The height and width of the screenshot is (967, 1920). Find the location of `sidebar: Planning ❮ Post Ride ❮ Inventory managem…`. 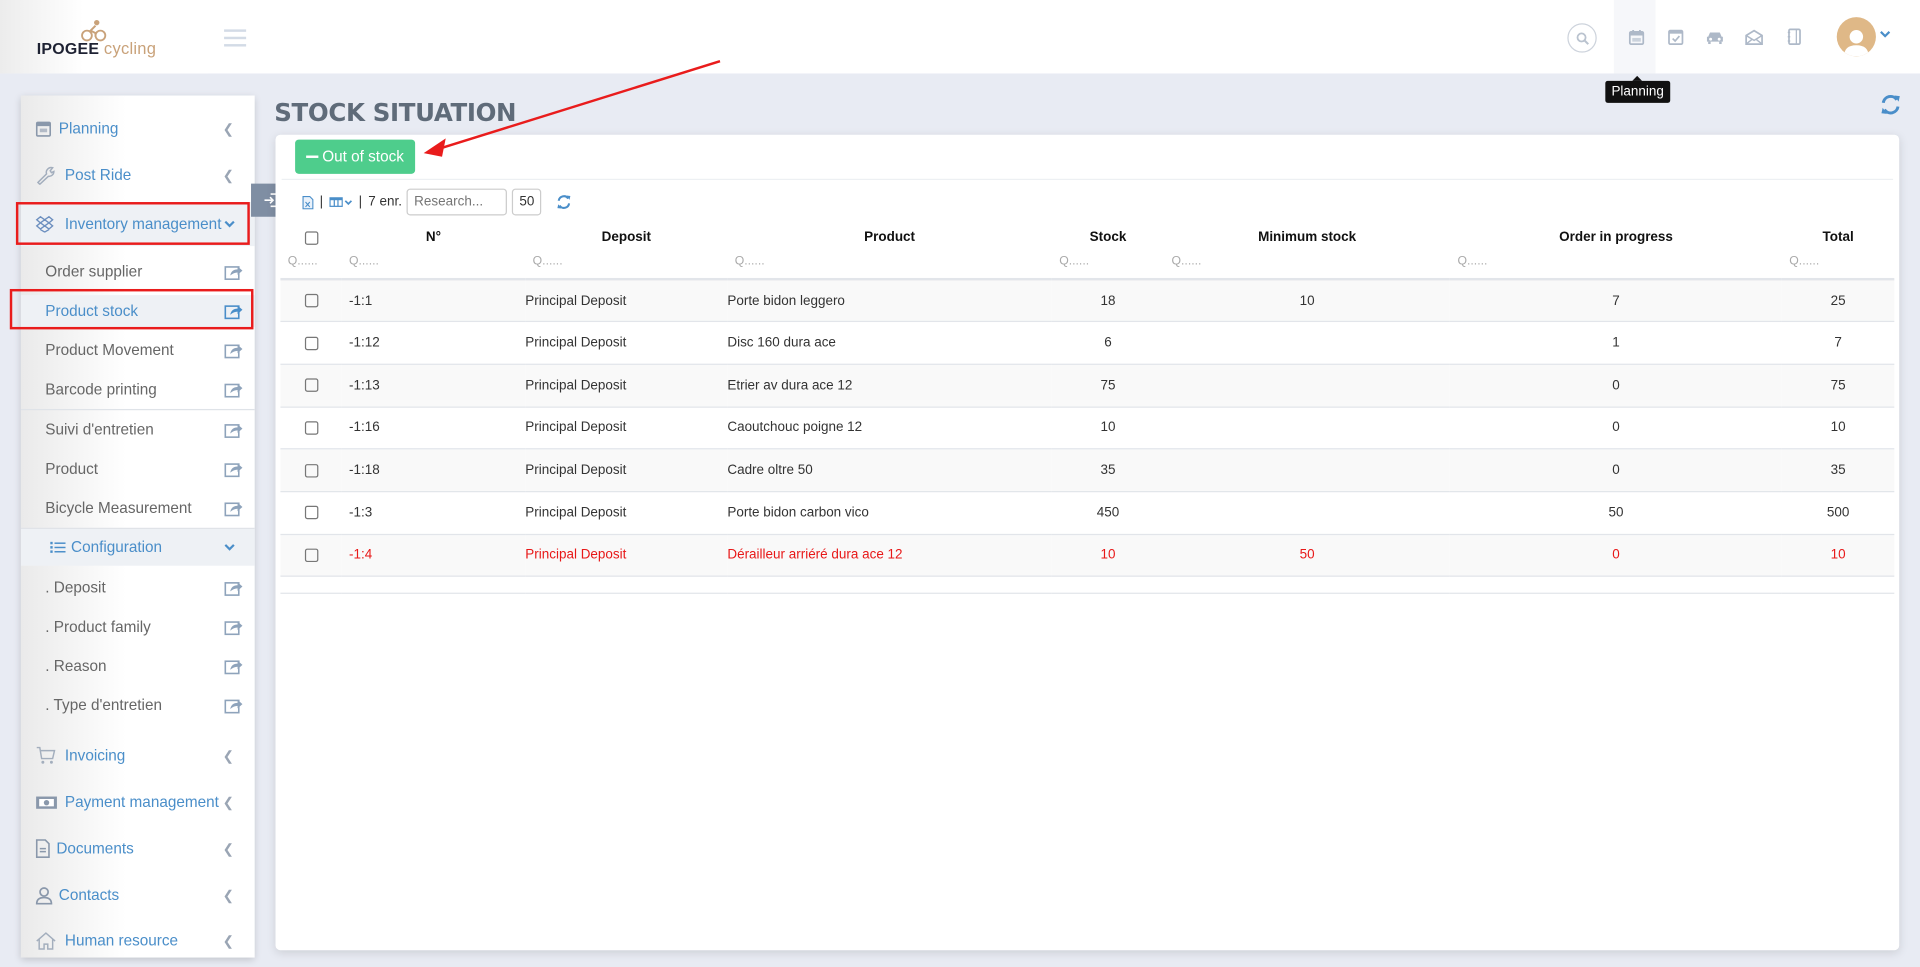

sidebar: Planning ❮ Post Ride ❮ Inventory managem… is located at coordinates (137, 526).